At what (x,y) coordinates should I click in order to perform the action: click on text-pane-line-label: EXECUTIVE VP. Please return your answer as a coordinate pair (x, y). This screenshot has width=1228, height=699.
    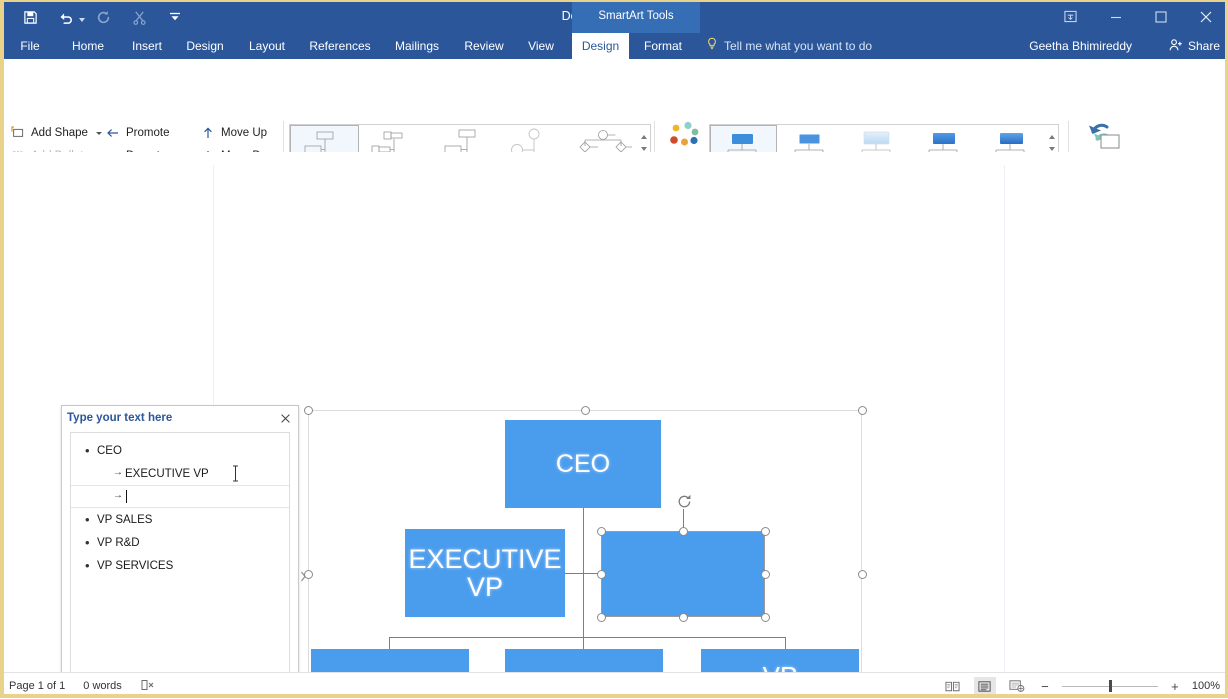
    Looking at the image, I should click on (167, 473).